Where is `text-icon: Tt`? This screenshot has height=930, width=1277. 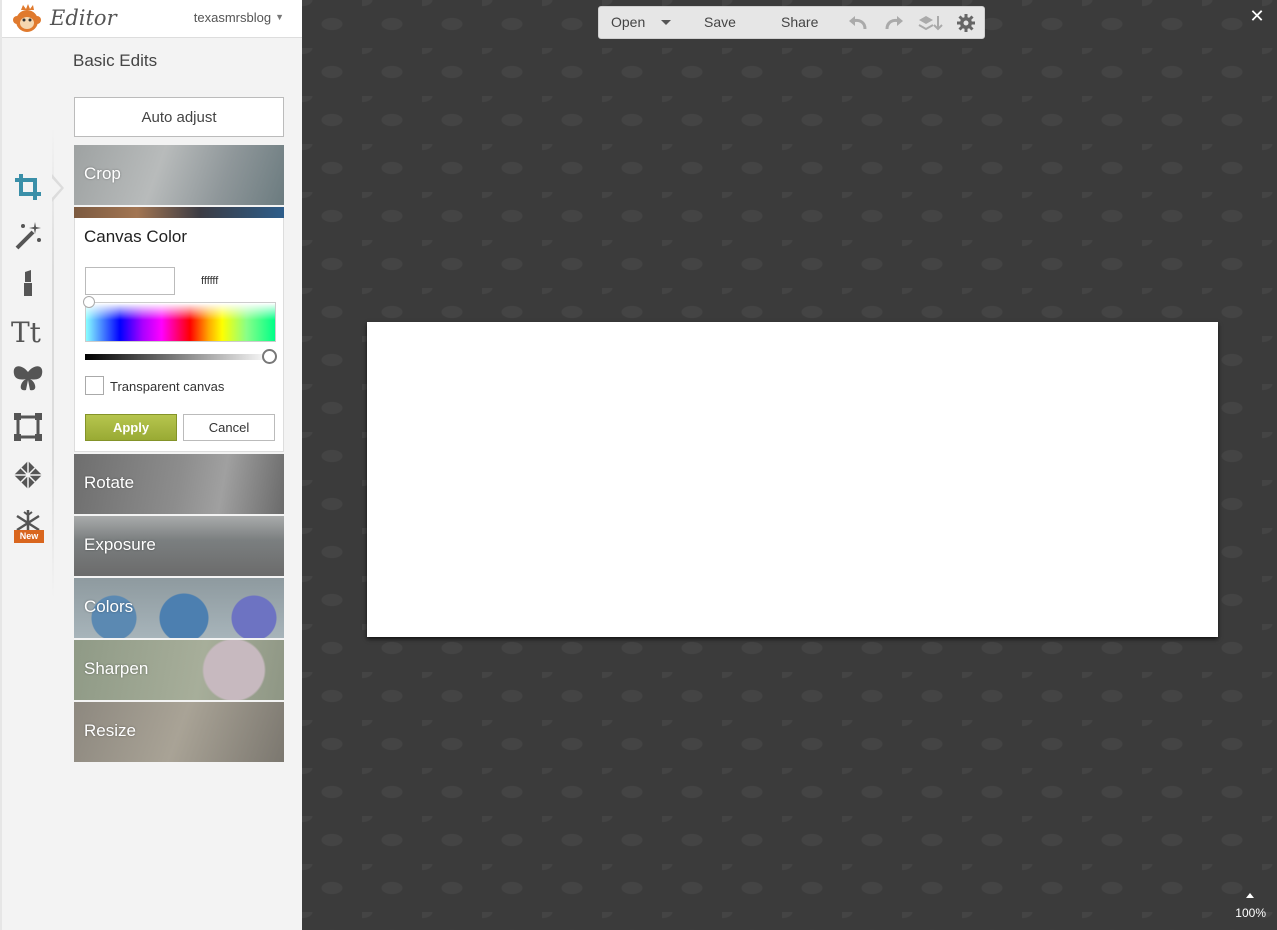 text-icon: Tt is located at coordinates (28, 331).